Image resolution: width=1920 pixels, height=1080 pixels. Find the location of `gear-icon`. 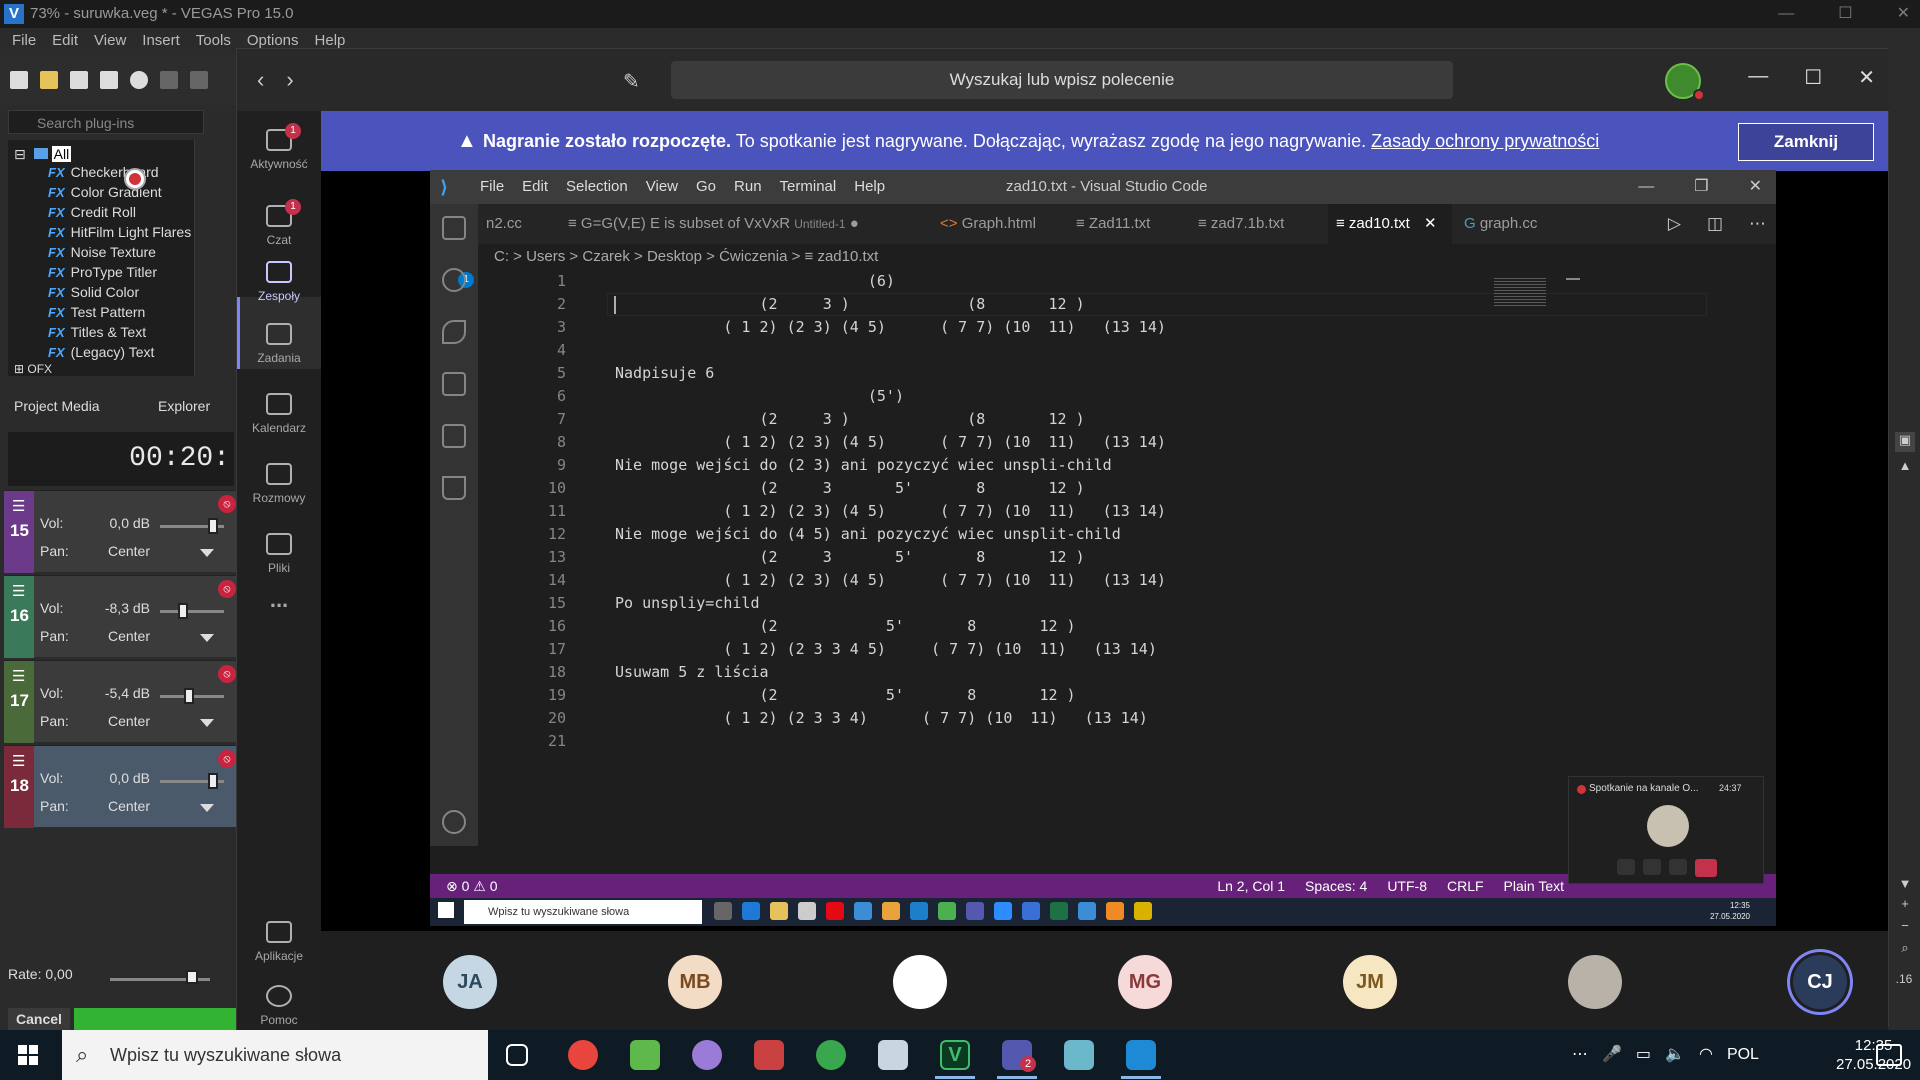

gear-icon is located at coordinates (139, 80).